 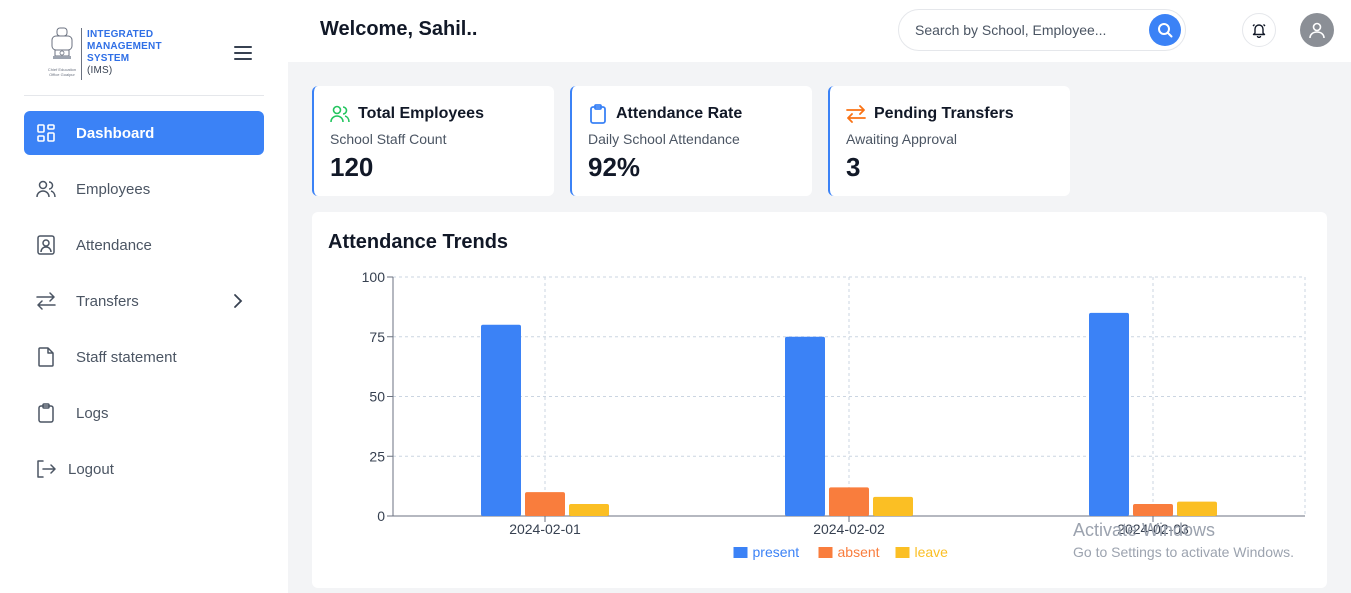 What do you see at coordinates (679, 113) in the screenshot?
I see `card-title: Attendance Rate` at bounding box center [679, 113].